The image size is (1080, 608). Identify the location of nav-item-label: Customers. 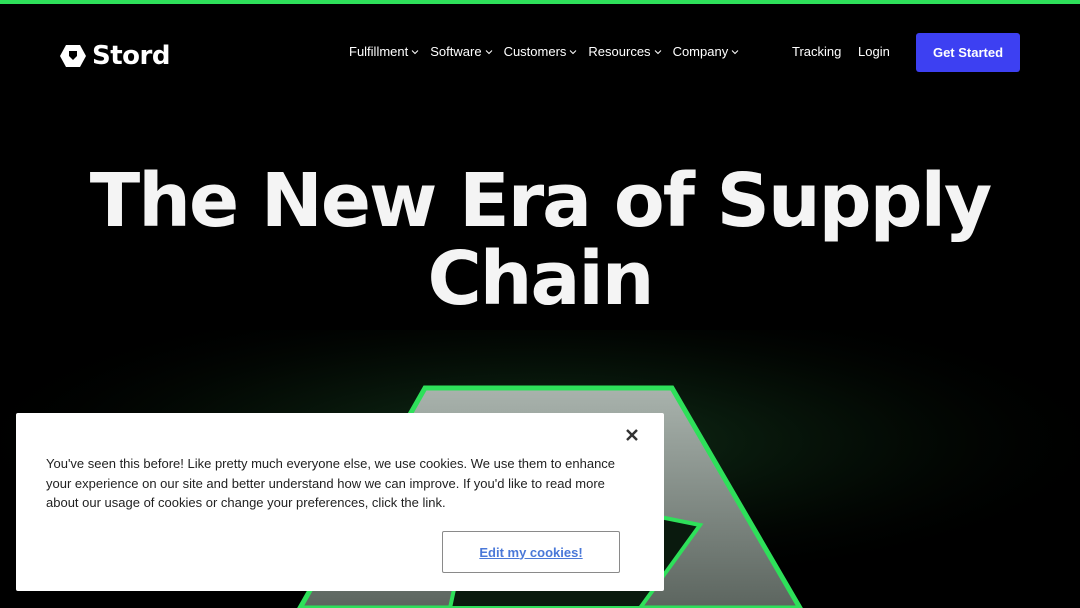
(535, 51).